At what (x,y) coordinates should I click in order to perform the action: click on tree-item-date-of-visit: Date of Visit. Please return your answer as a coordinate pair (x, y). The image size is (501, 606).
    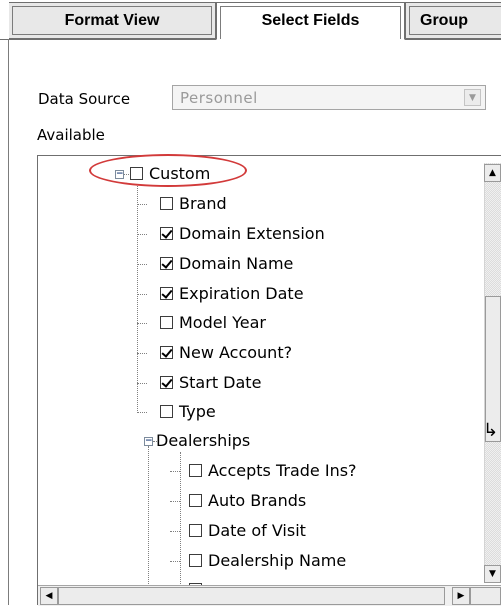
    Looking at the image, I should click on (247, 531).